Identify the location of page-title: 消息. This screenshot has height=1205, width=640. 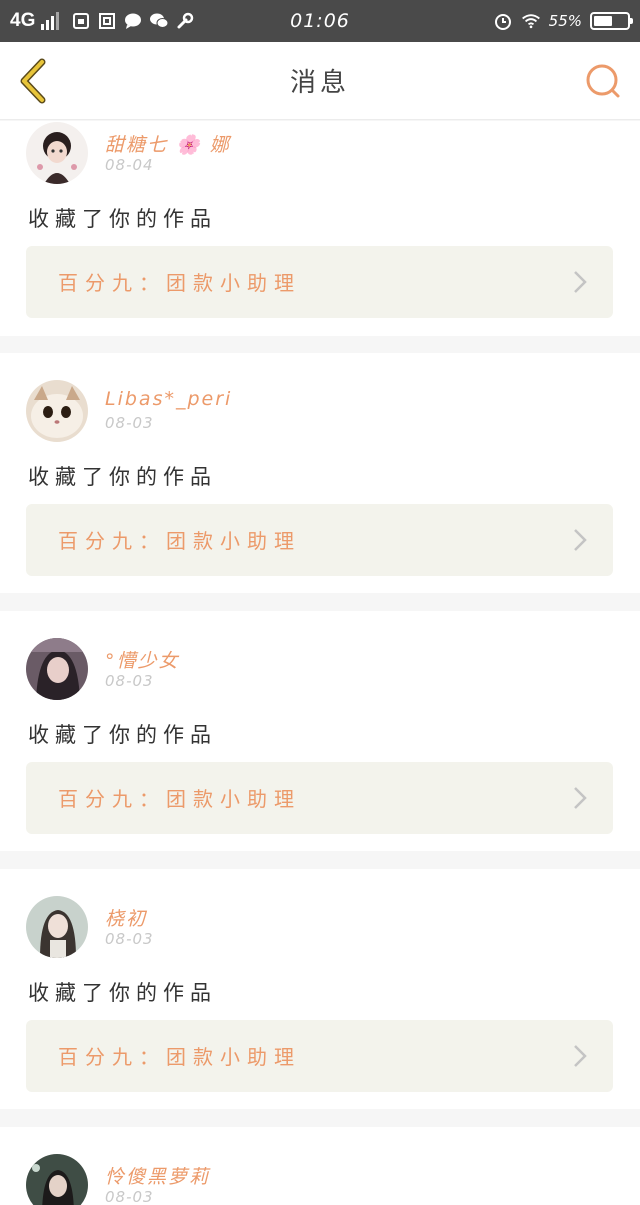
(319, 83).